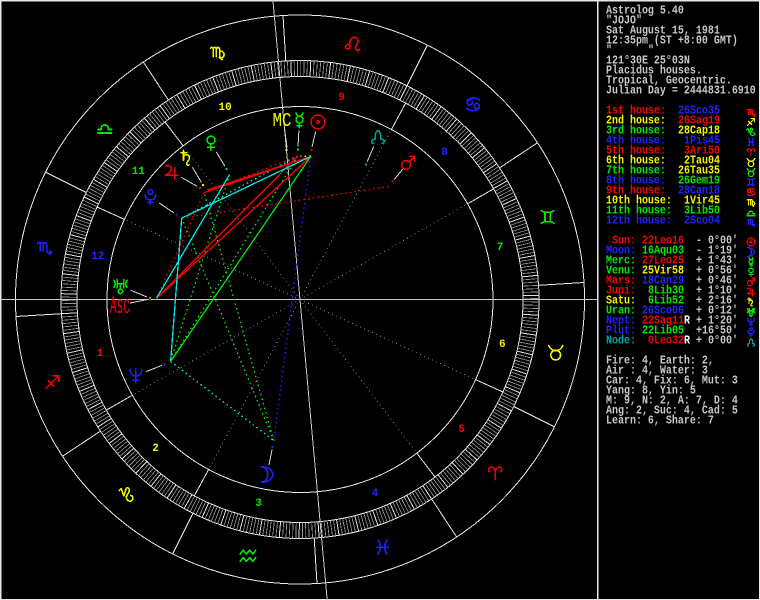 Image resolution: width=760 pixels, height=600 pixels. What do you see at coordinates (120, 306) in the screenshot?
I see `svg-text: Asc` at bounding box center [120, 306].